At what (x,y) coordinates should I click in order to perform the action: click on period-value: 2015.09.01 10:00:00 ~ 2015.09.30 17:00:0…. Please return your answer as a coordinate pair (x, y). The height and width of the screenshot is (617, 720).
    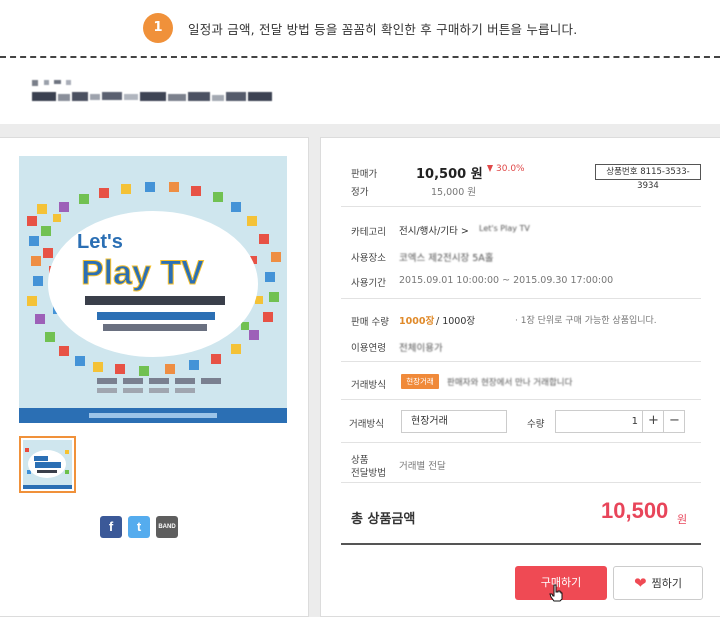
    Looking at the image, I should click on (506, 280).